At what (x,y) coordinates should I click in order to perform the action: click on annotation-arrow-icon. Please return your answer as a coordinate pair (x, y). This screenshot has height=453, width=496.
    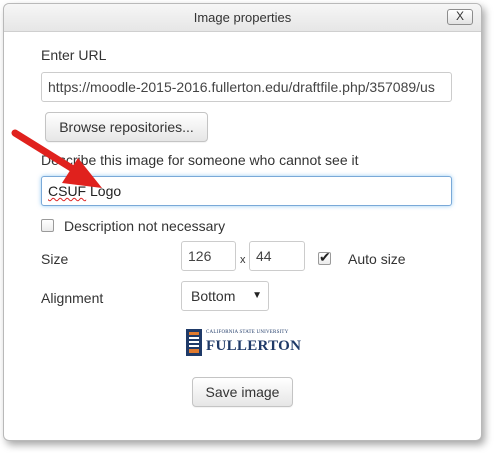
    Looking at the image, I should click on (56, 158).